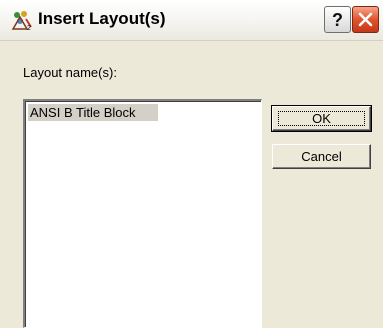 The width and height of the screenshot is (383, 328). Describe the element at coordinates (29, 28) in the screenshot. I see `svg-text: 2` at that location.